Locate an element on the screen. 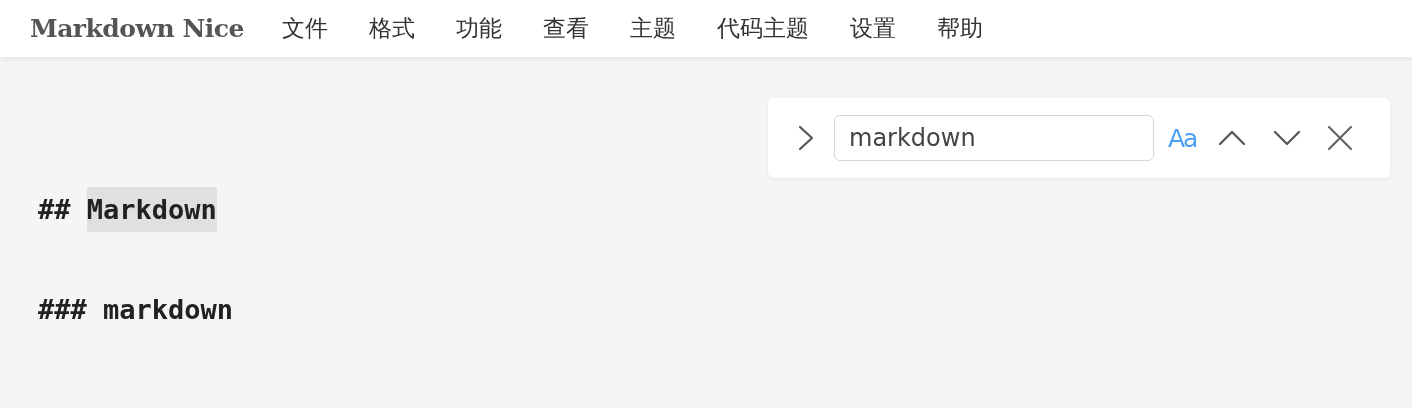 The image size is (1412, 408). app-title: Markdown Nice is located at coordinates (137, 28).